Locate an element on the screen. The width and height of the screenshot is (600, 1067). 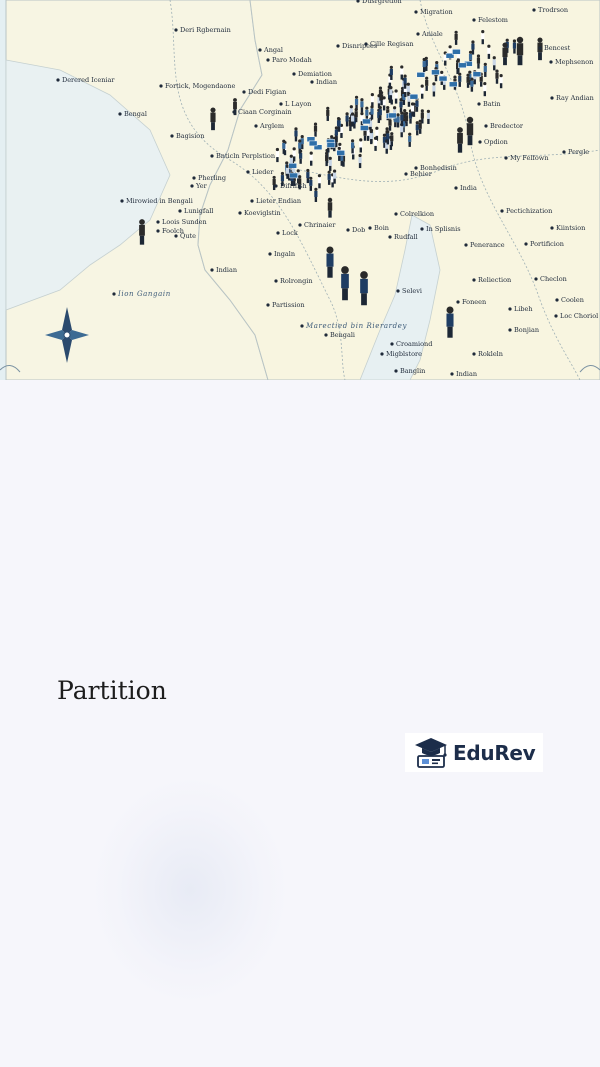
map-label: Marectied bin Rierardey is located at coordinates (356, 326).